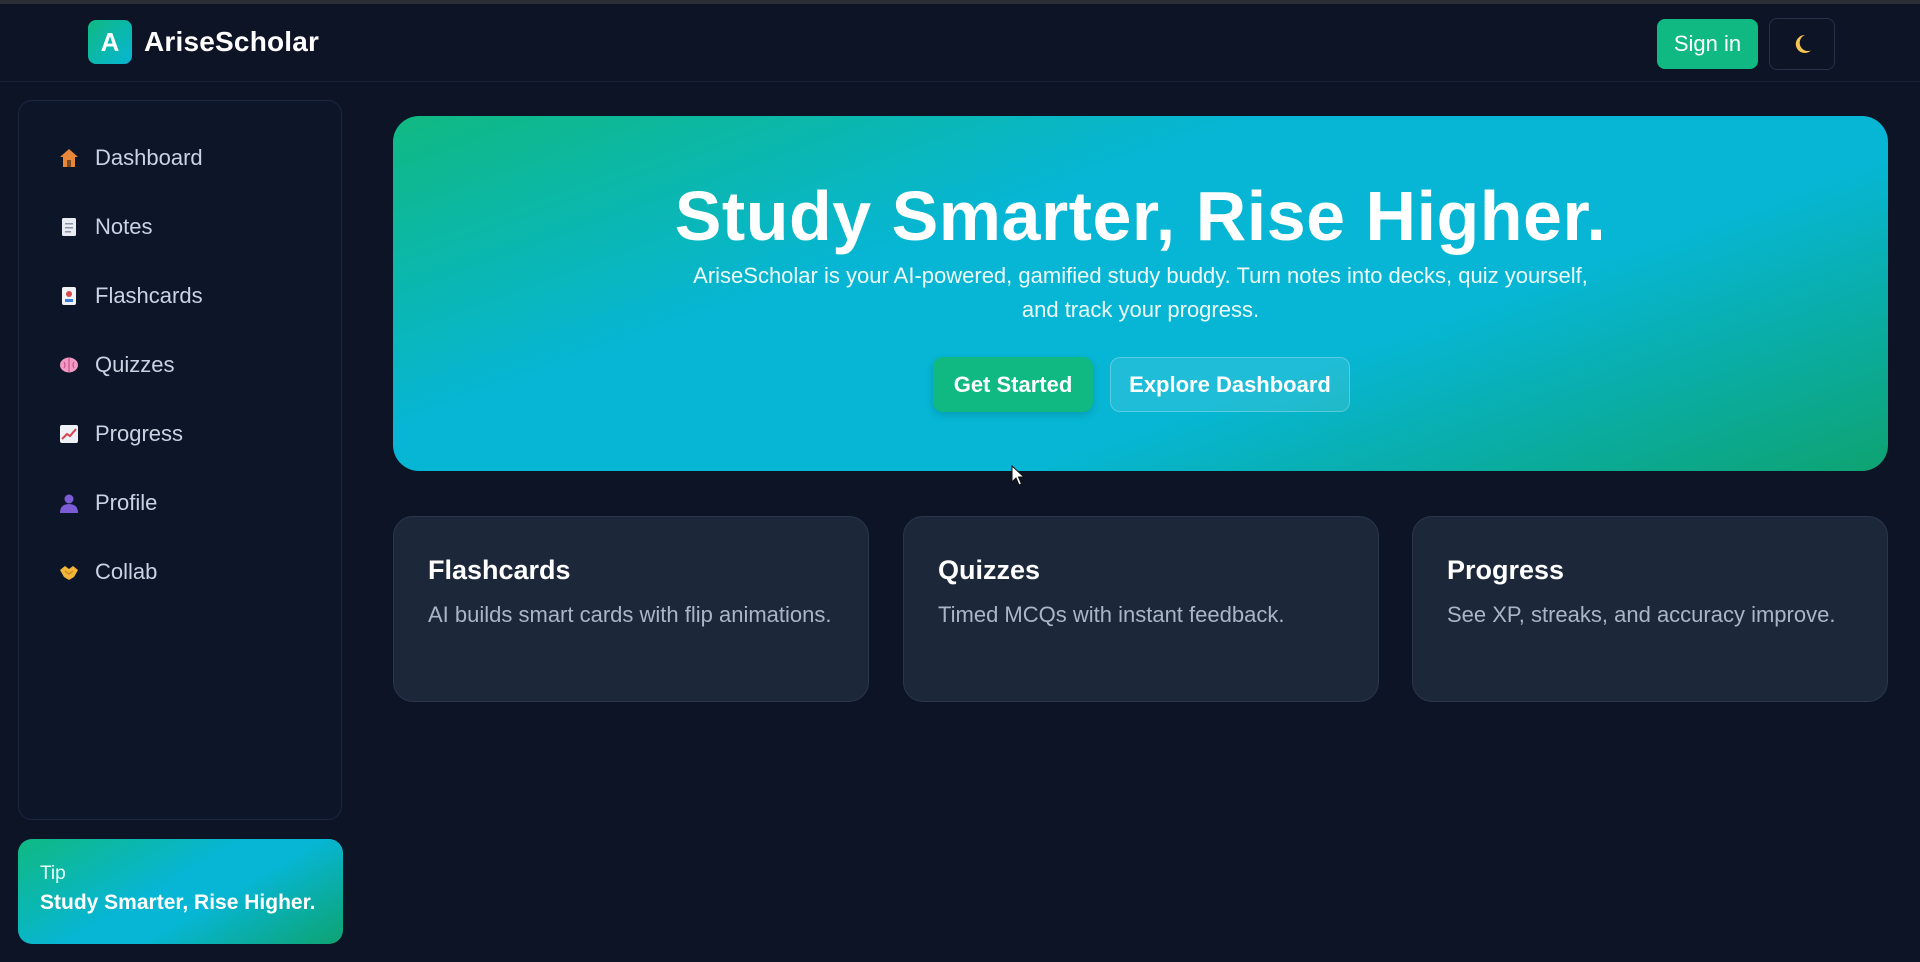 This screenshot has height=962, width=1920. I want to click on feature-card-title: Flashcards, so click(499, 570).